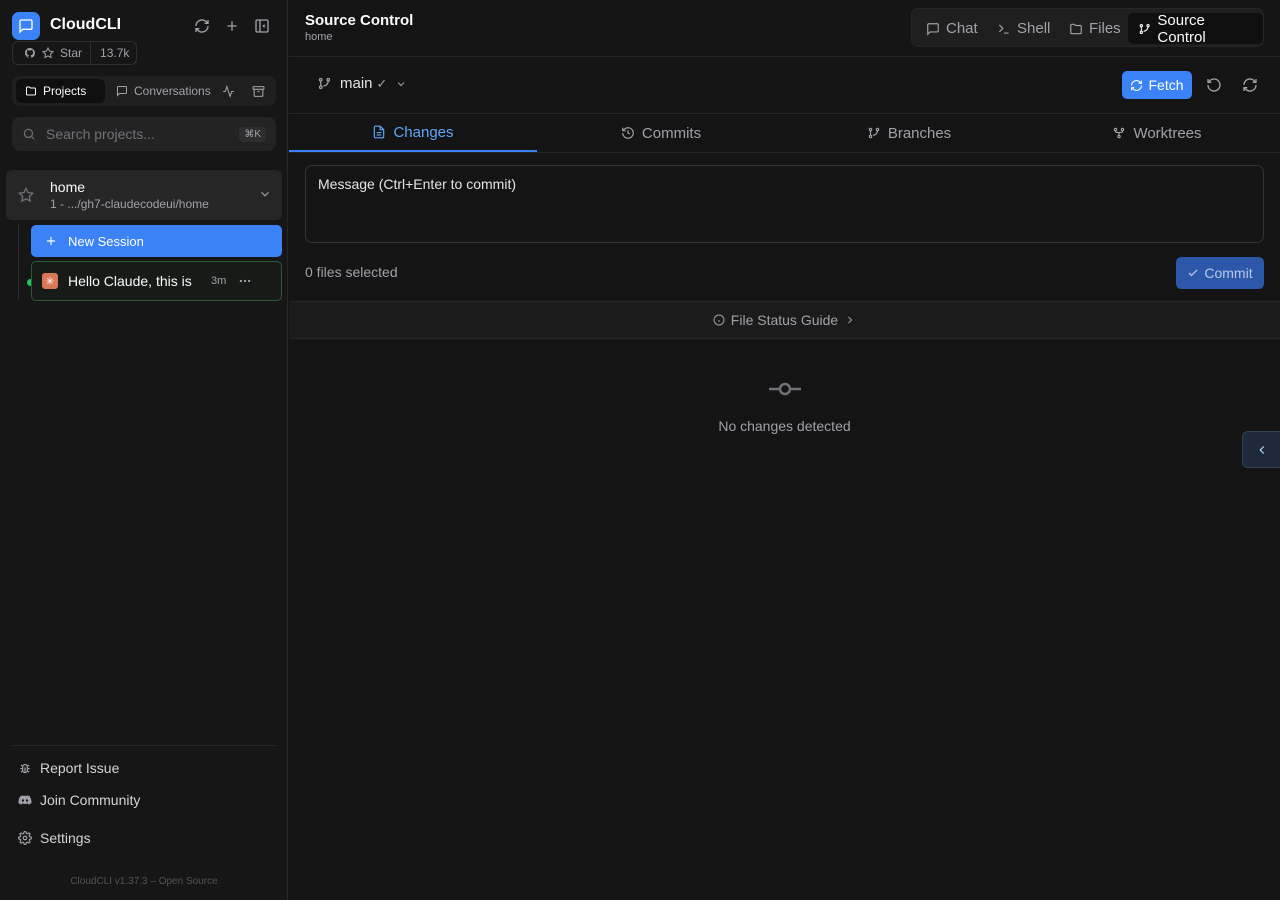  I want to click on git-fork-icon, so click(1119, 133).